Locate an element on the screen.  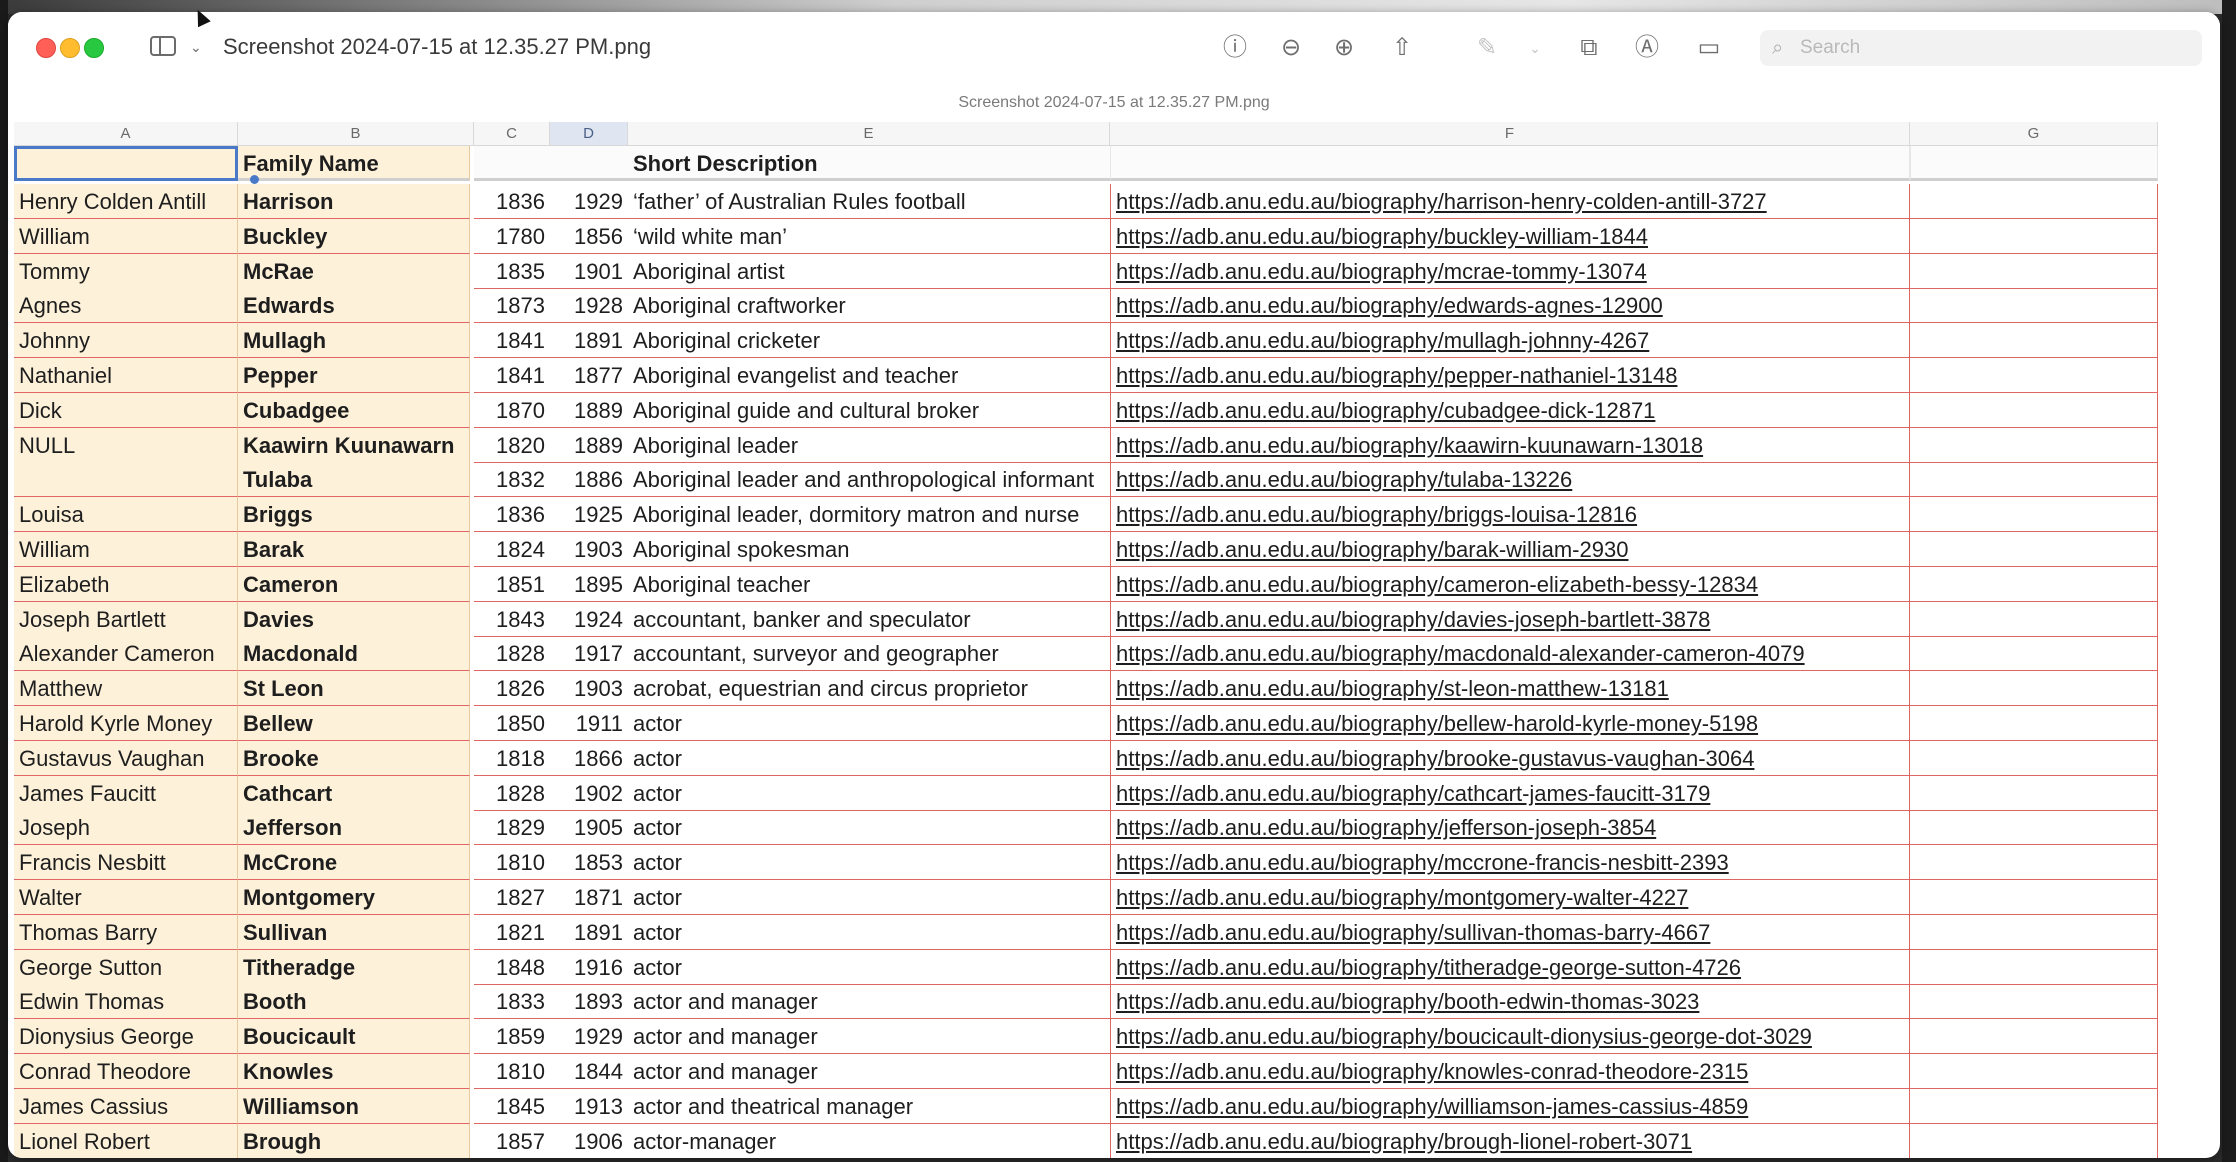
given-name-cell: NULL is located at coordinates (126, 445).